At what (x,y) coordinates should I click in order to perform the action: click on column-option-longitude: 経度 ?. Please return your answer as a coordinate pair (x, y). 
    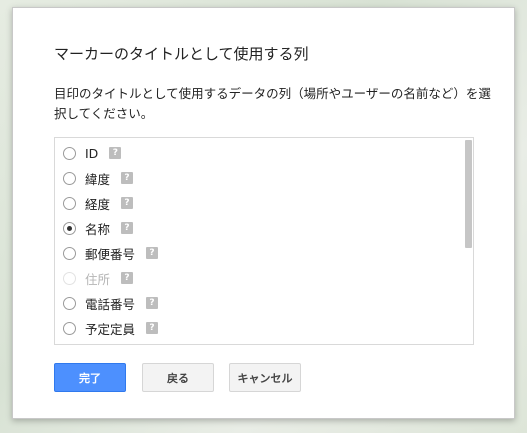
    Looking at the image, I should click on (98, 203).